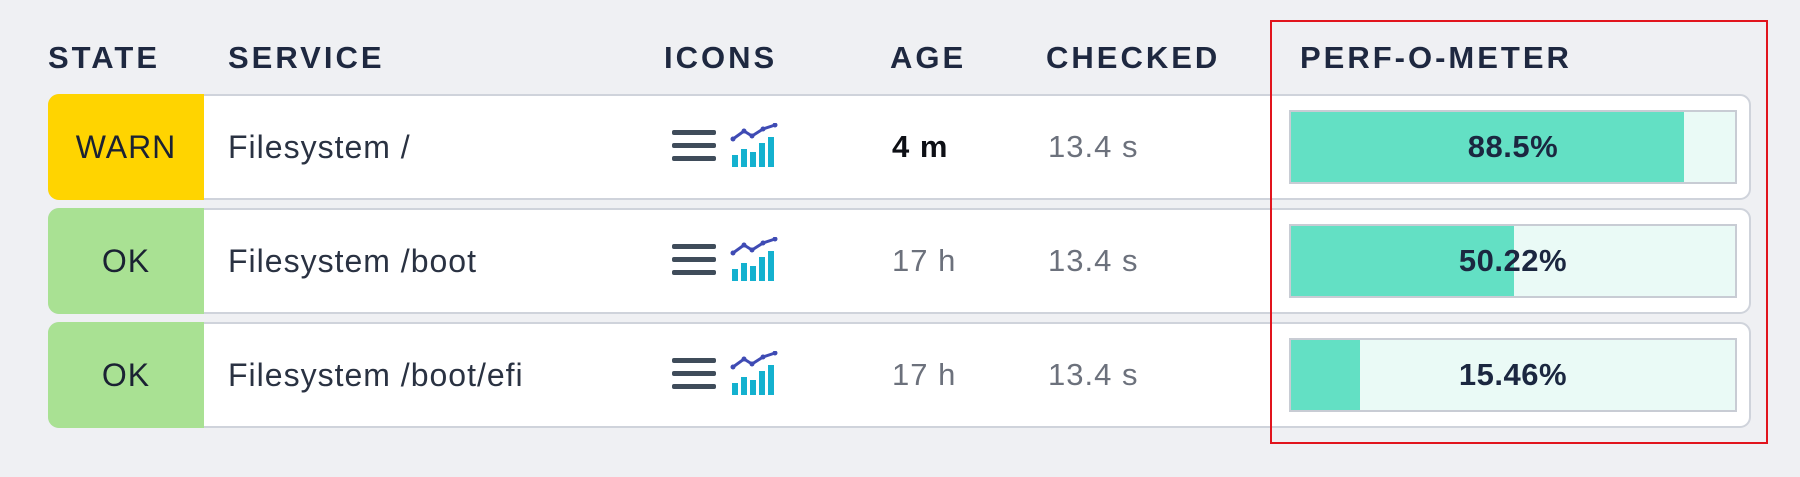 This screenshot has height=477, width=1800. I want to click on service-name-link: Filesystem /boot/efi, so click(376, 375).